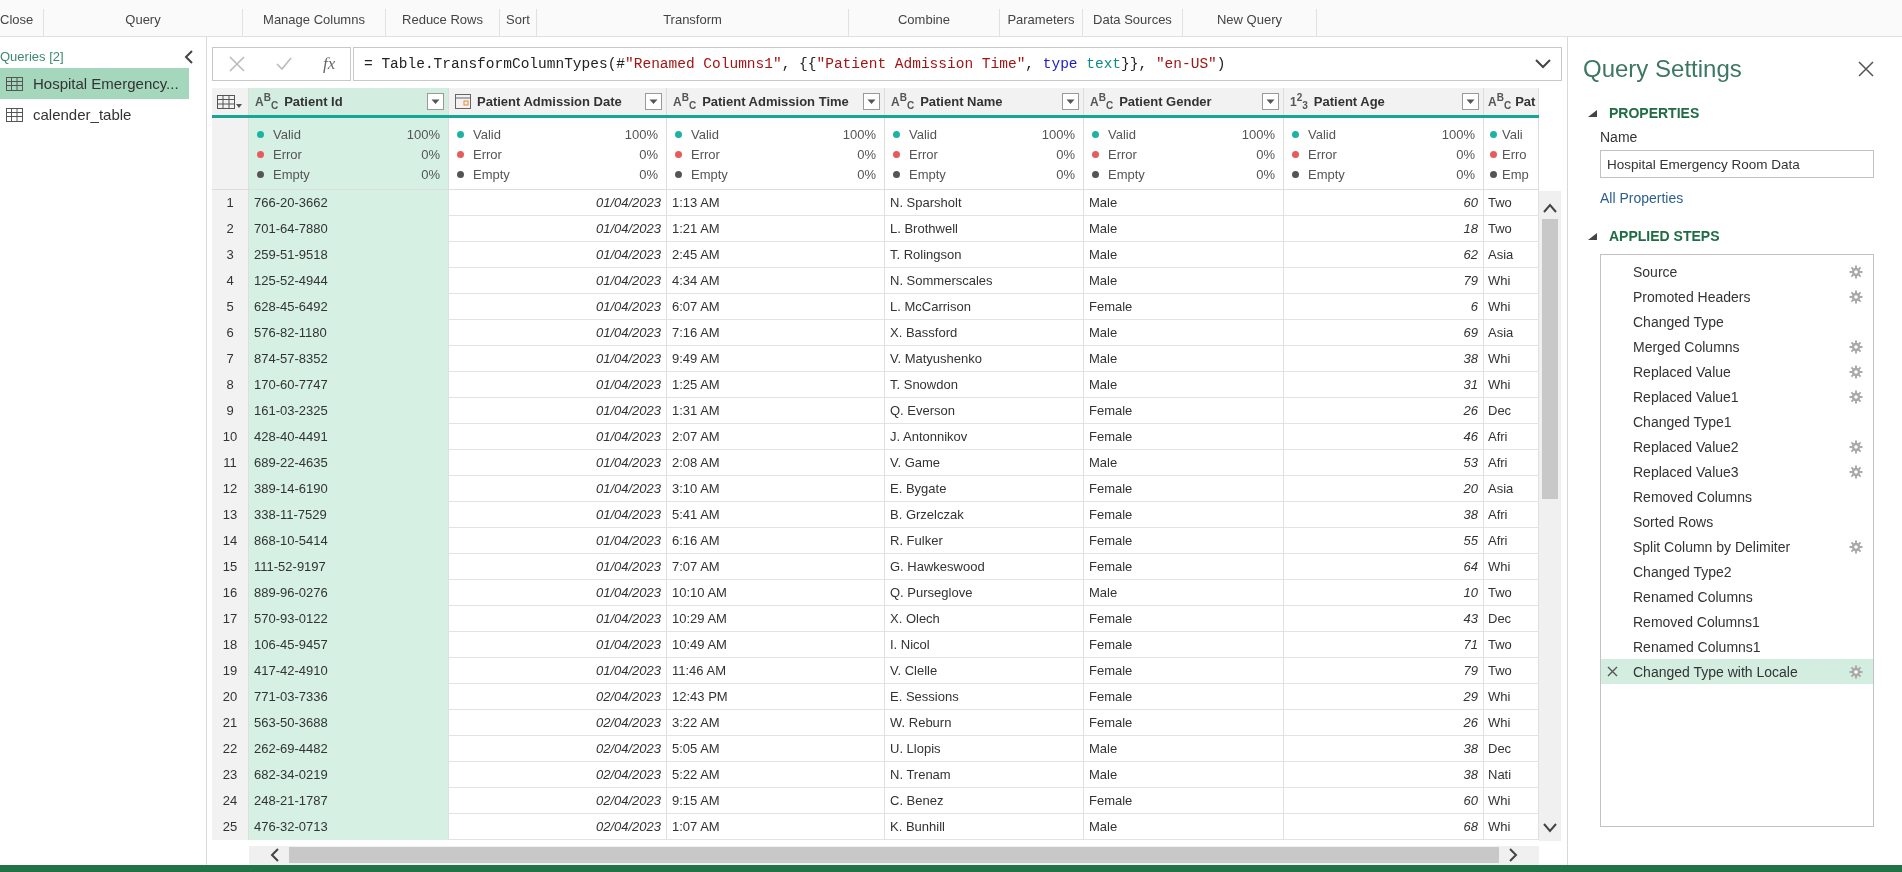 This screenshot has width=1902, height=872. What do you see at coordinates (776, 592) in the screenshot?
I see `table-cell: 10:10 AM` at bounding box center [776, 592].